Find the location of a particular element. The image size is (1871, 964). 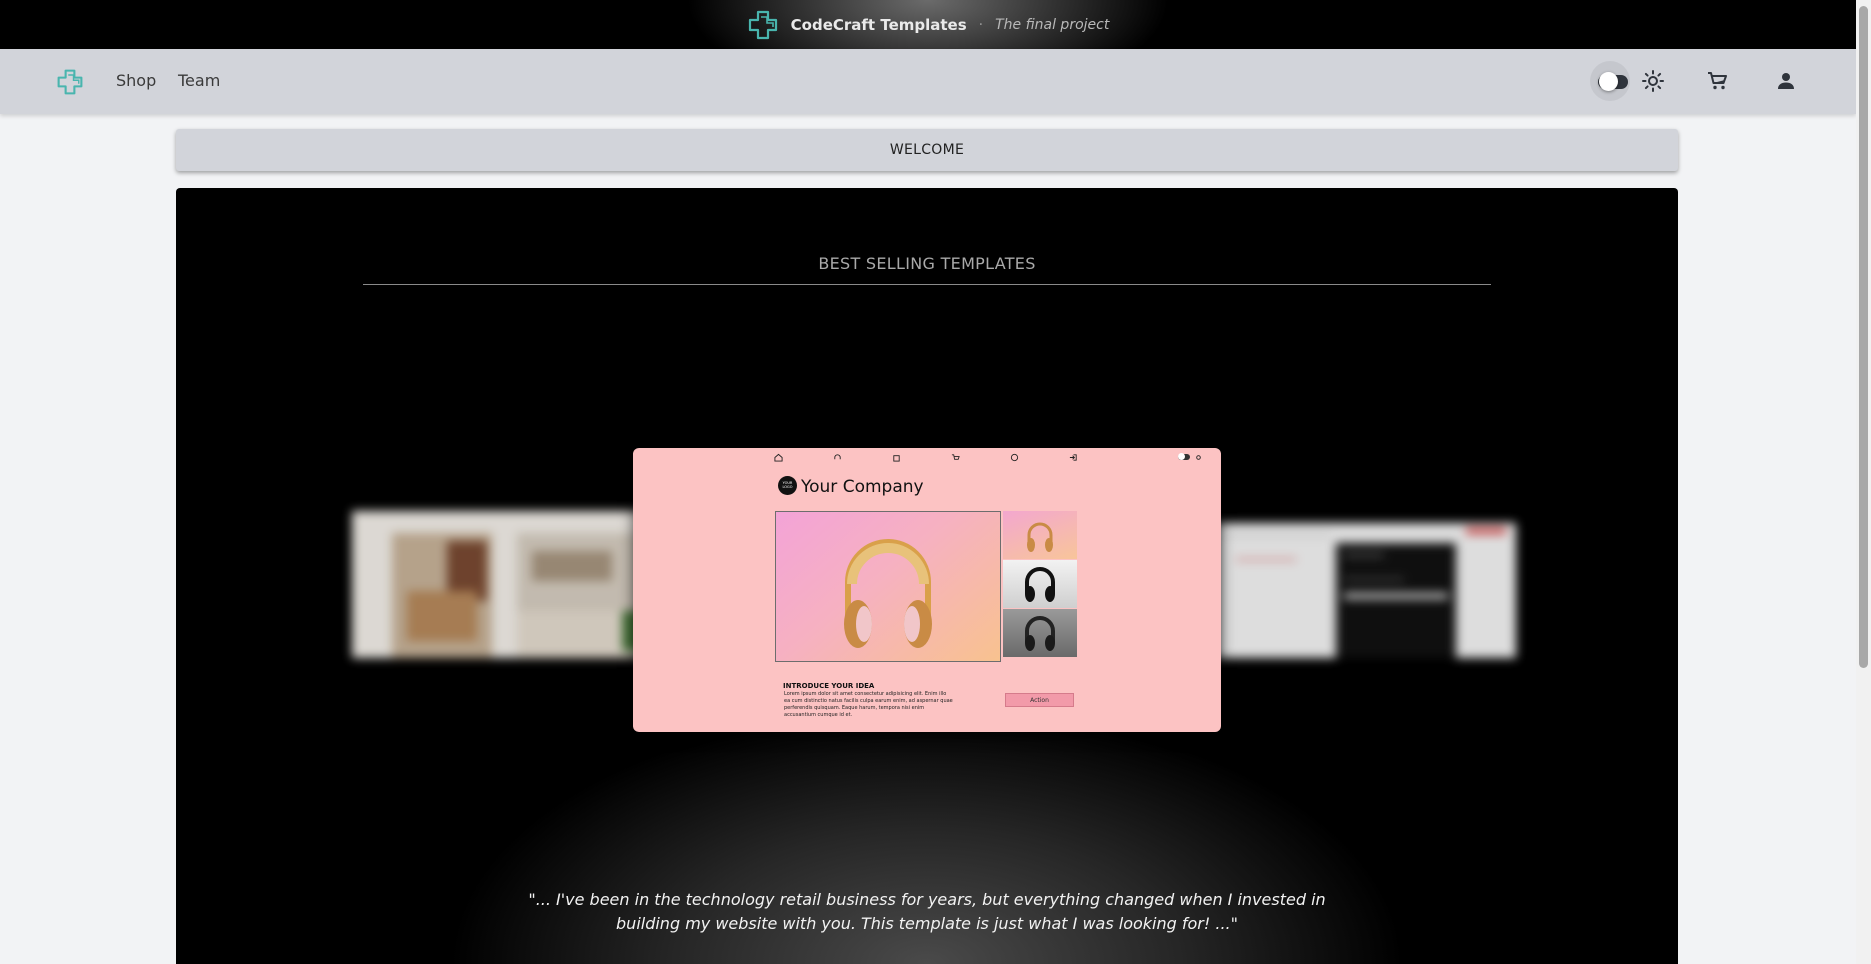

mini-cart-icon is located at coordinates (955, 457).